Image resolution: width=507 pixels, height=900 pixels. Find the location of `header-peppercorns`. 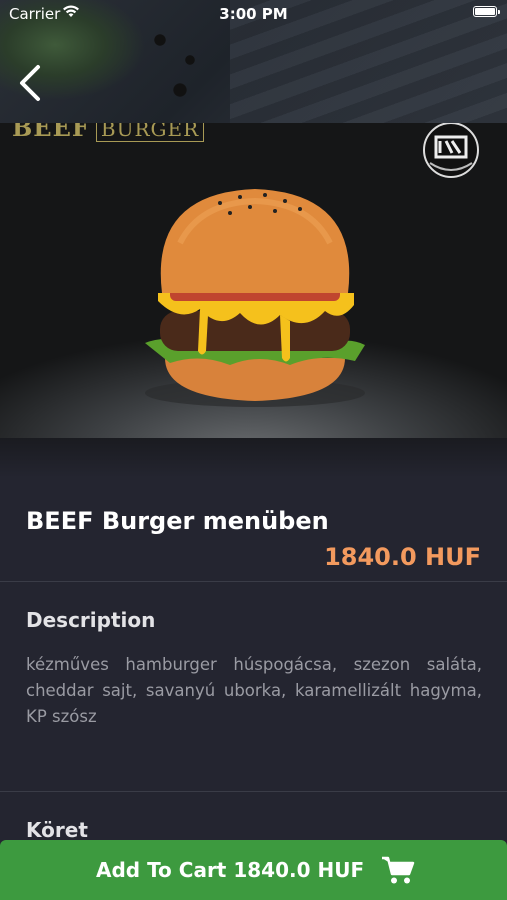

header-peppercorns is located at coordinates (180, 65).